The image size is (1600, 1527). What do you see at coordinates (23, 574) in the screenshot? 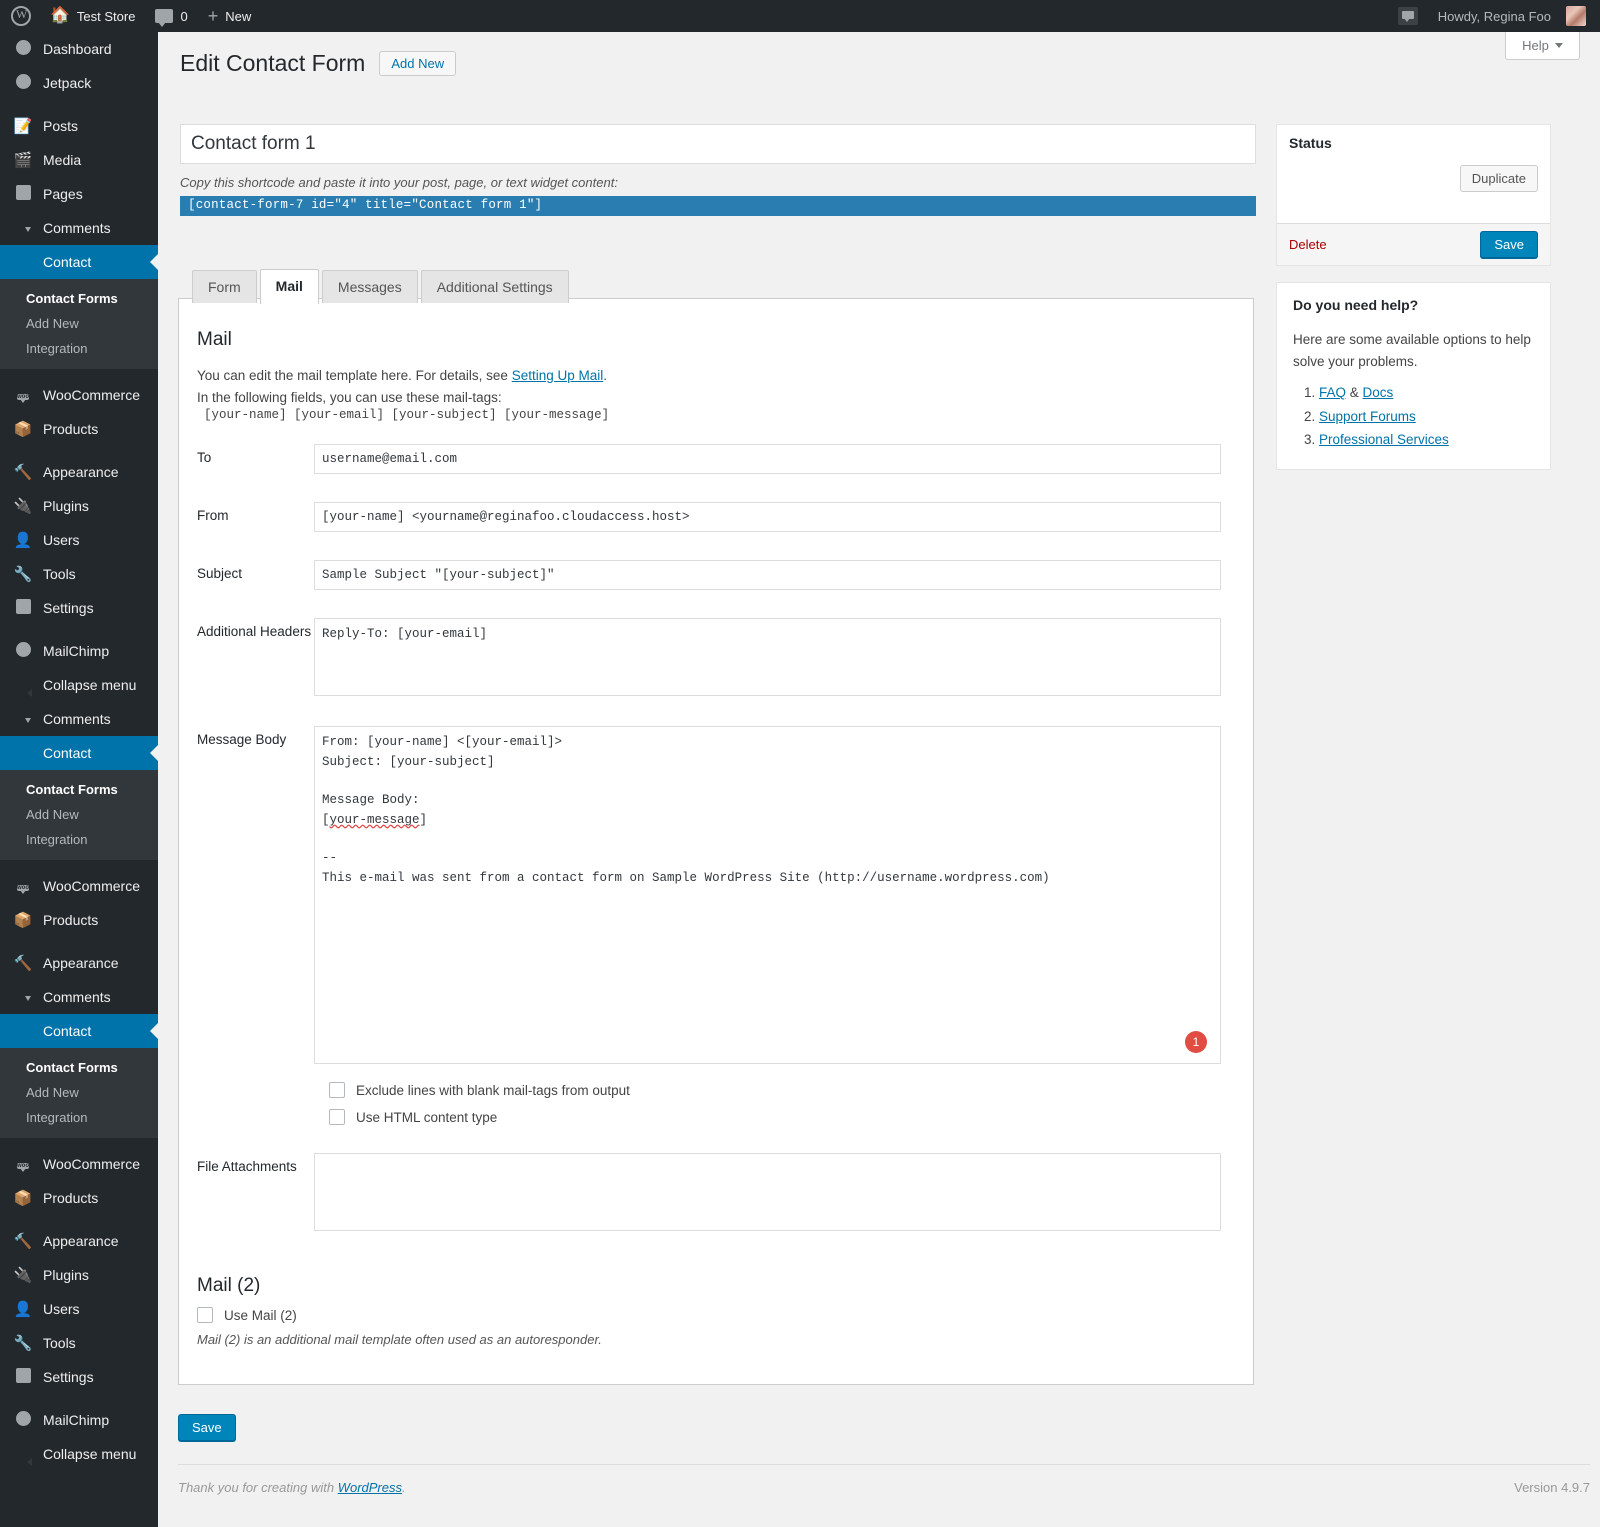
I see `tools-wrench-icon: 🔧` at bounding box center [23, 574].